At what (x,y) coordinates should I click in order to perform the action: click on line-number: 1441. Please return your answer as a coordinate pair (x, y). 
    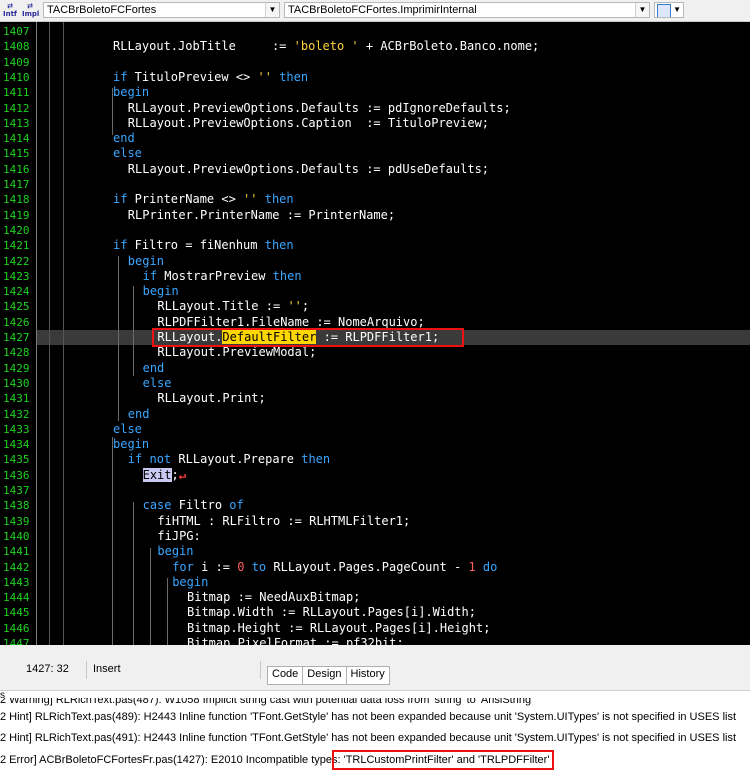
    Looking at the image, I should click on (16, 552).